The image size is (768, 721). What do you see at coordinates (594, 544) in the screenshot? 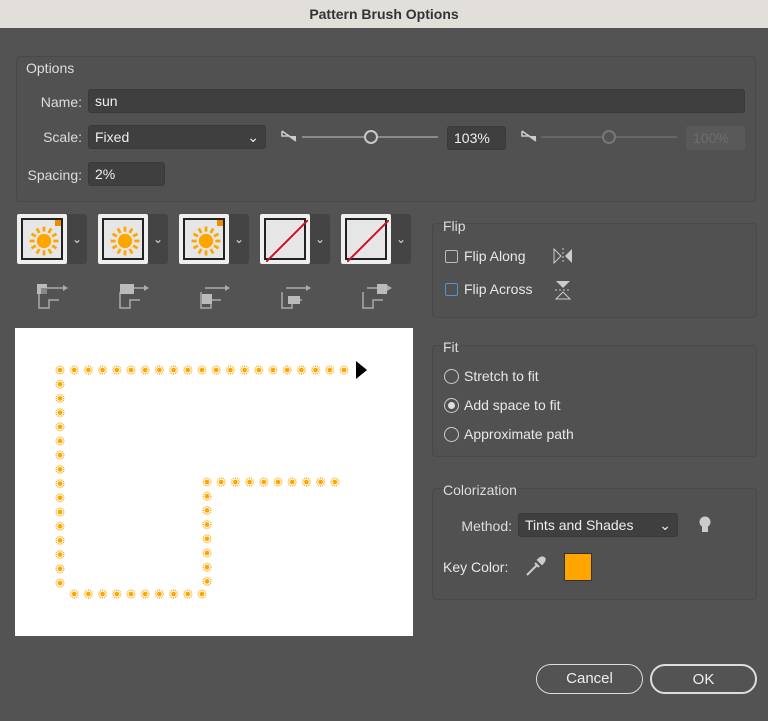
I see `colorization-group` at bounding box center [594, 544].